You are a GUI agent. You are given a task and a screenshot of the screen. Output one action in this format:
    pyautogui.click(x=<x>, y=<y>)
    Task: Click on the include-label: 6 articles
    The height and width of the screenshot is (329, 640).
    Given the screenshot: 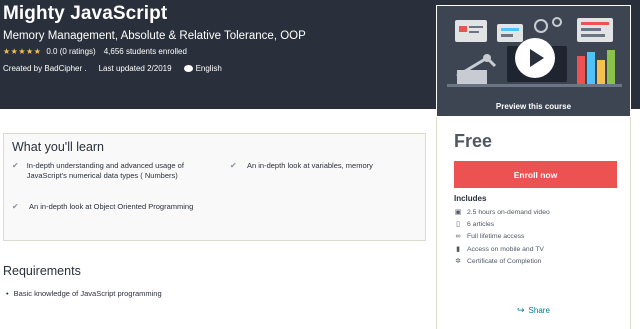 What is the action you would take?
    pyautogui.click(x=481, y=224)
    